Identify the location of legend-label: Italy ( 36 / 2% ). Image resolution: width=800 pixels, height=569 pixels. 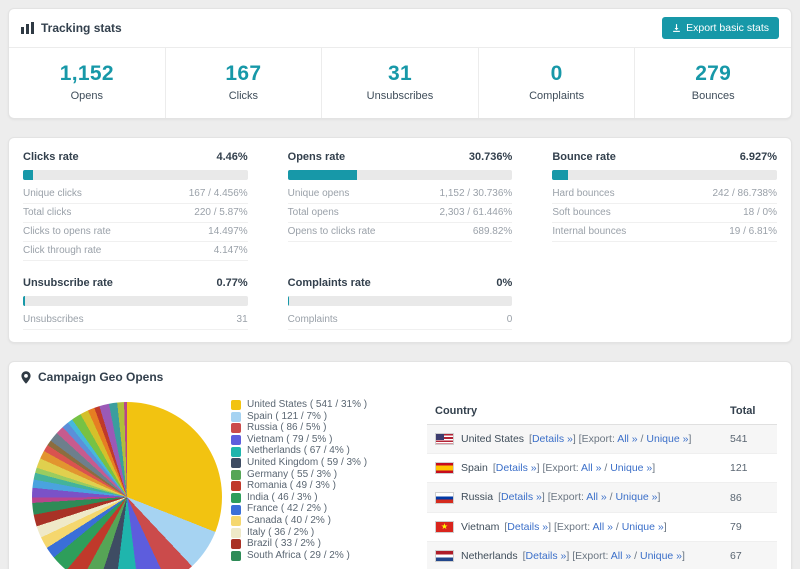
(281, 532).